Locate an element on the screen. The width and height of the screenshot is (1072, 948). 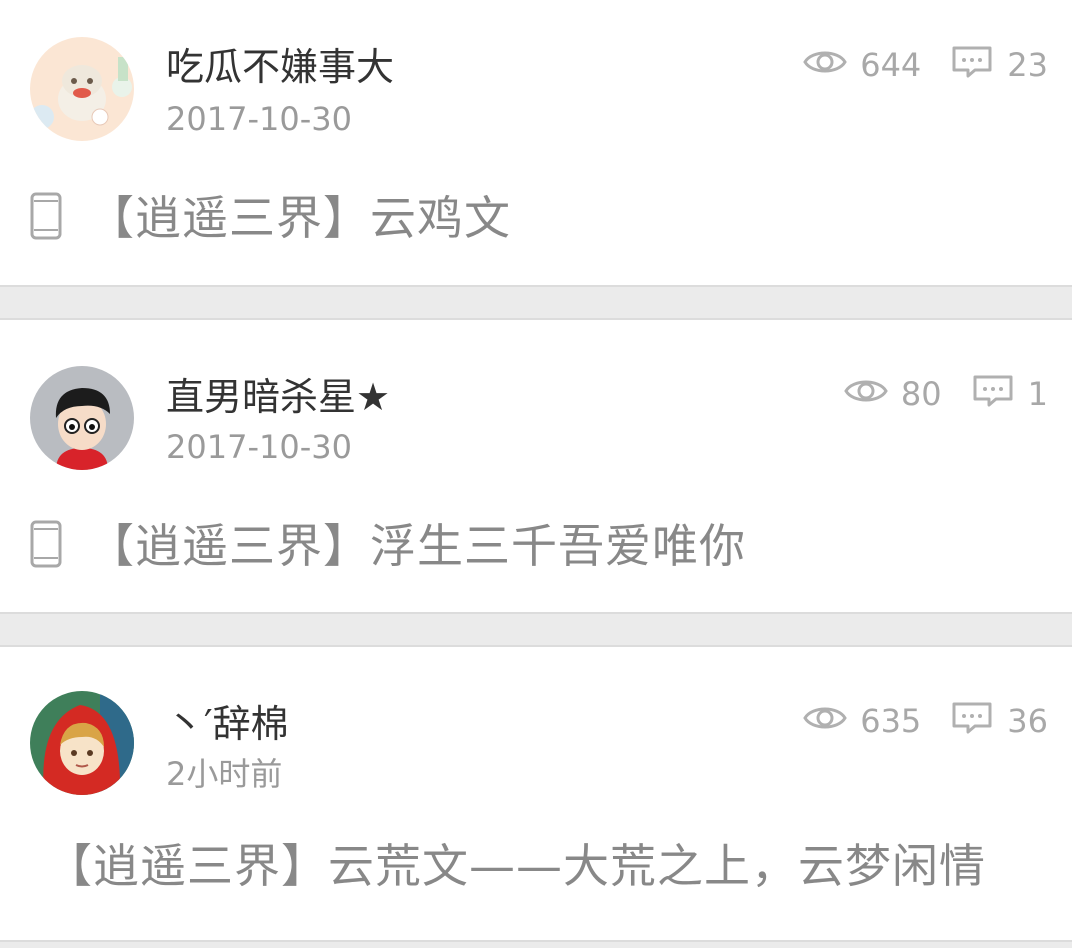
post-stats: 635 36 is located at coordinates (925, 720).